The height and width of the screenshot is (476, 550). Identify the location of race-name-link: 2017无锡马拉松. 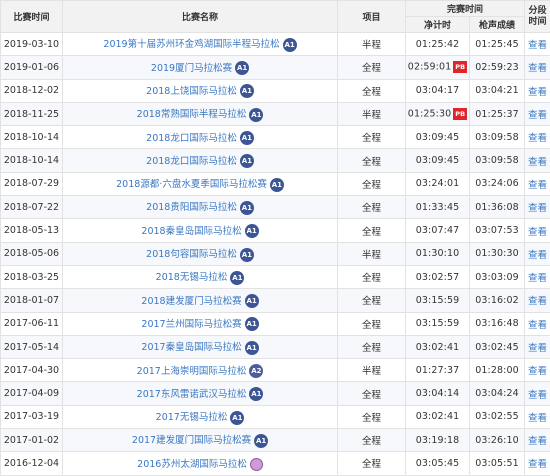
(192, 417).